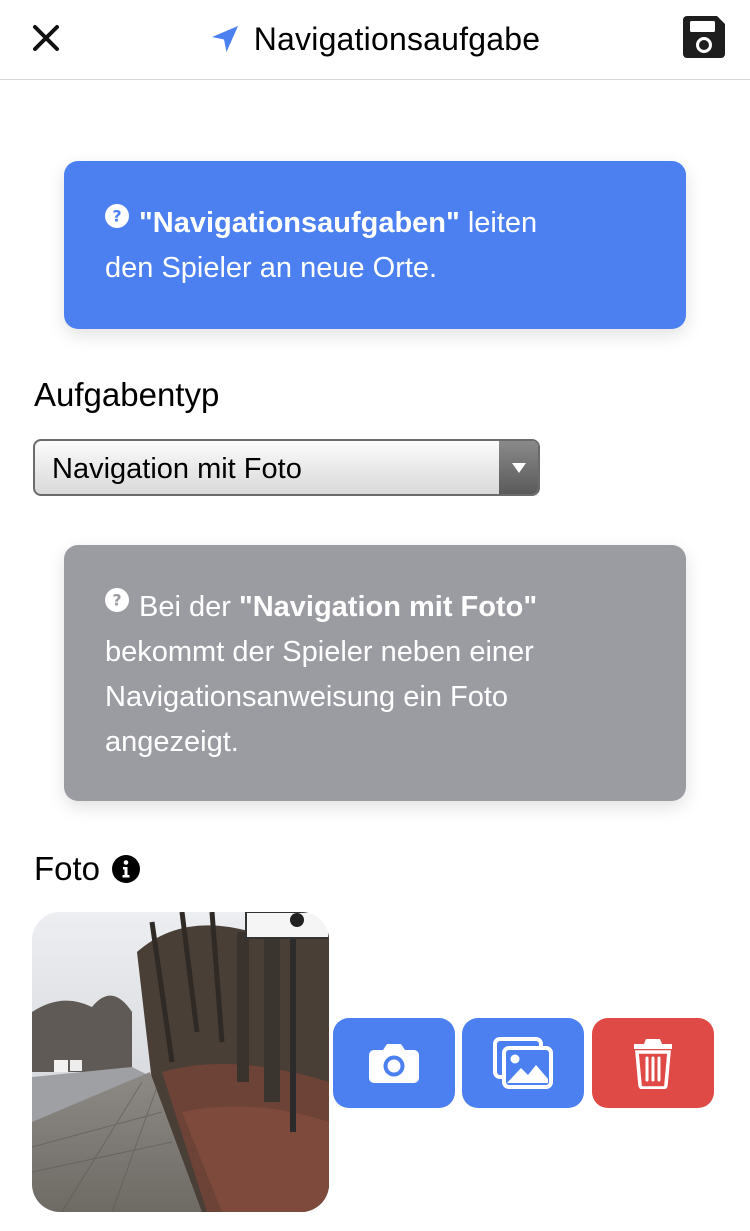  Describe the element at coordinates (189, 607) in the screenshot. I see `type-info-text-start: Bei der` at that location.